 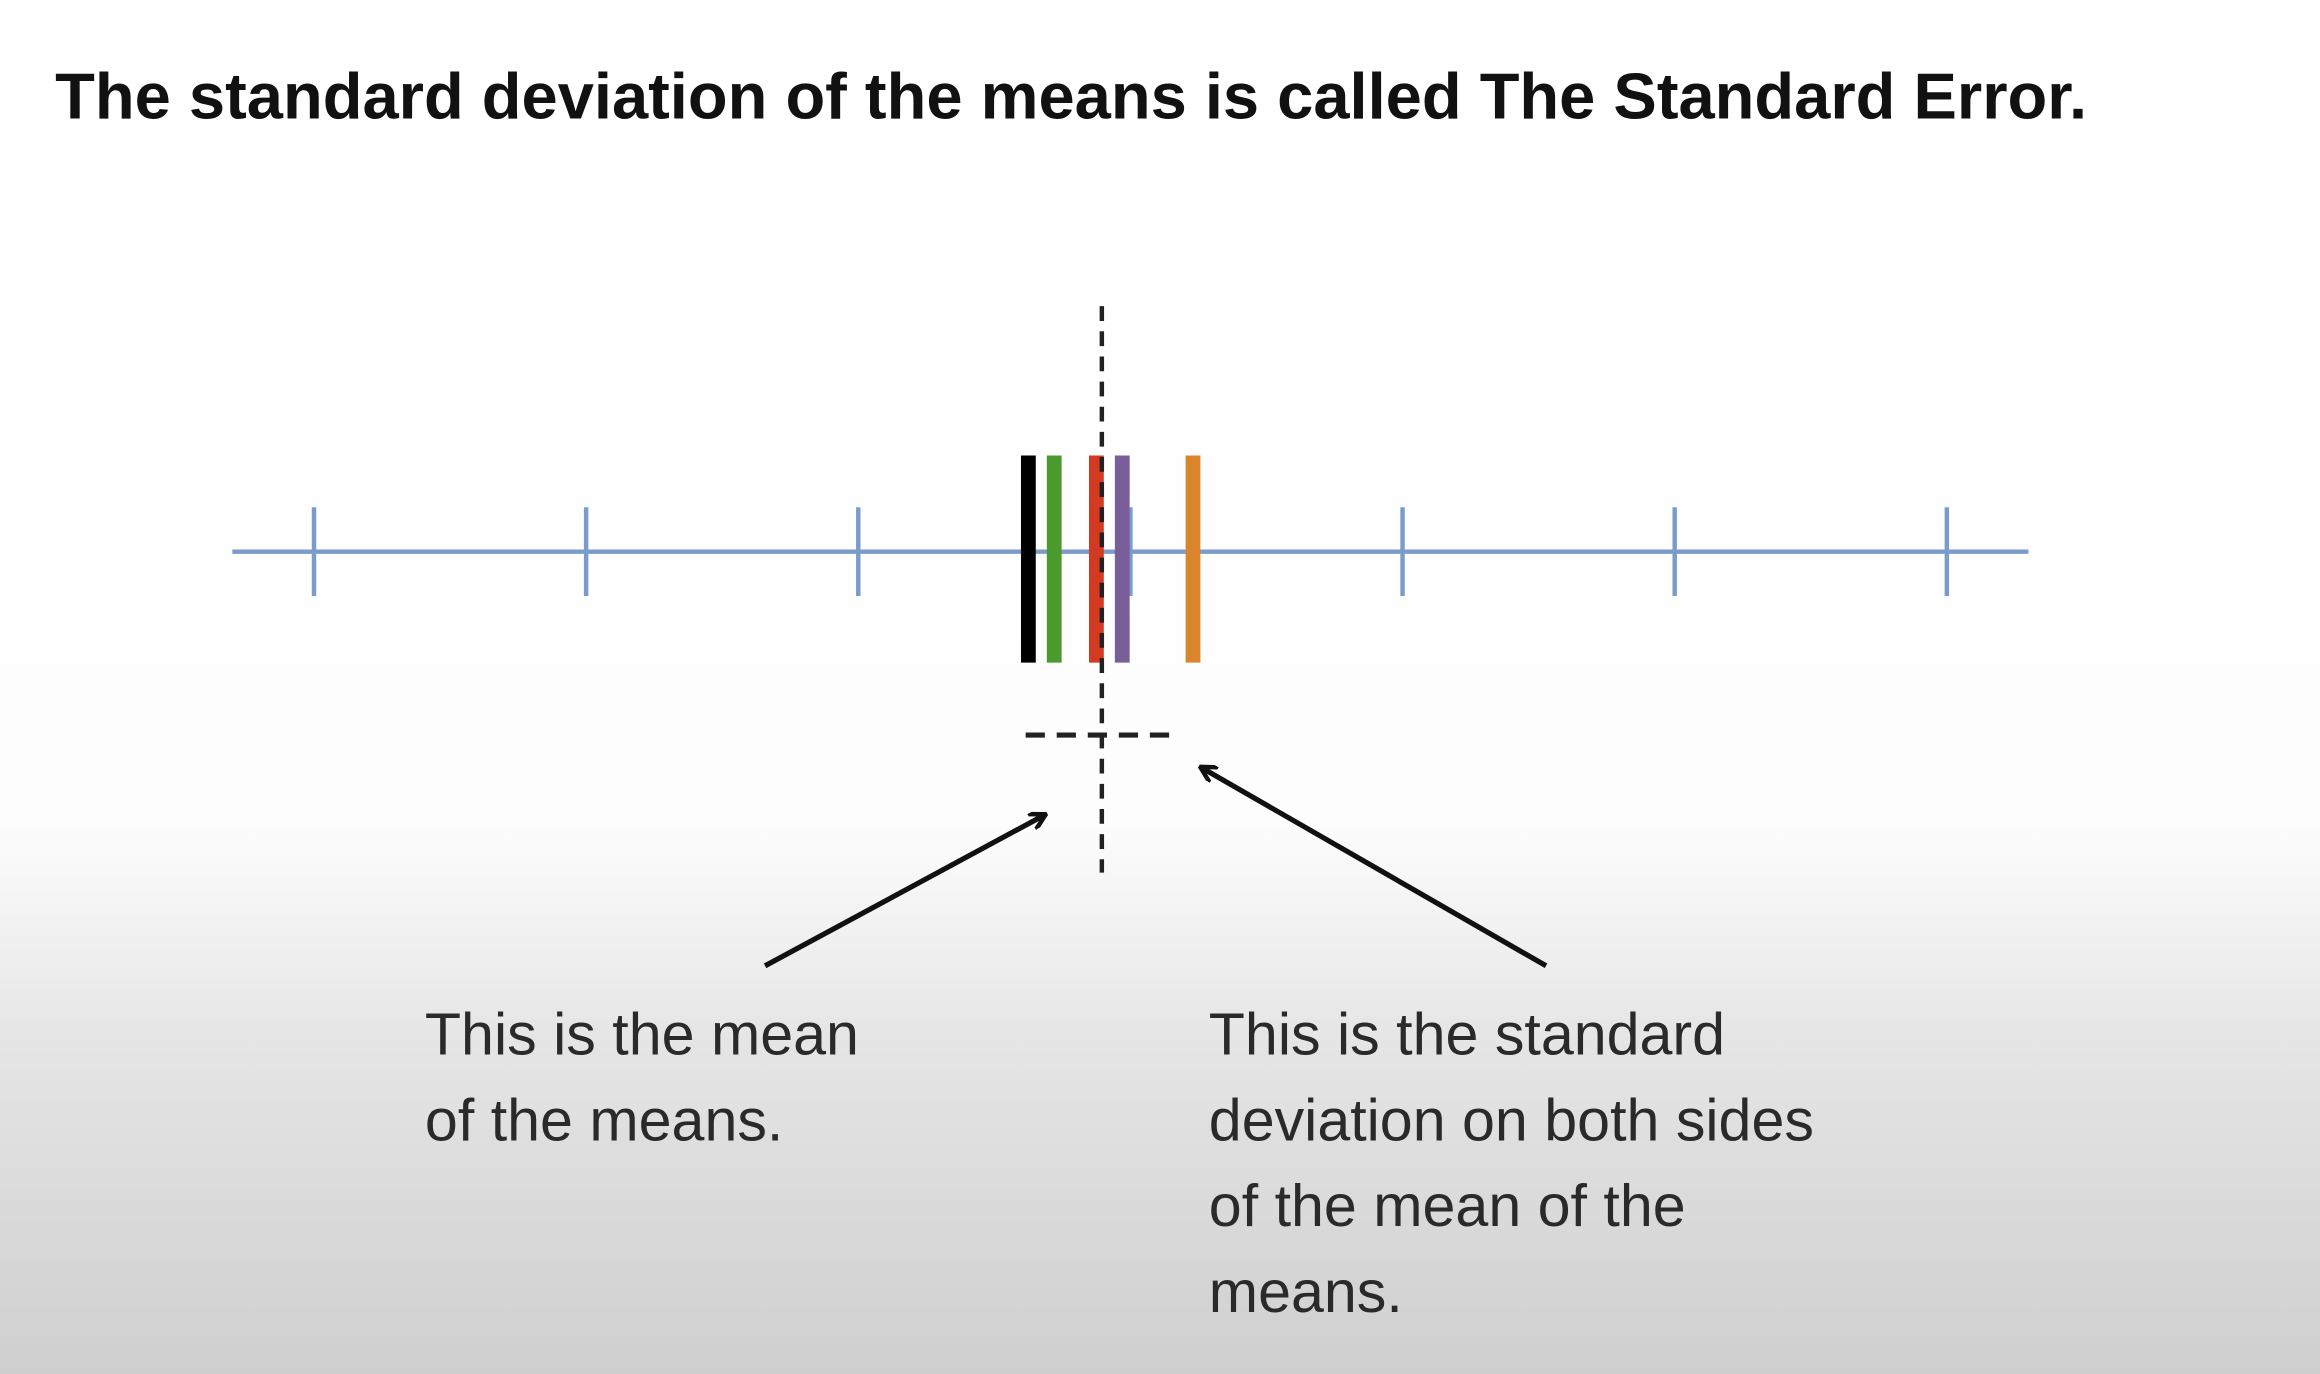 I want to click on arrow-to-standard-error, so click(x=1374, y=868).